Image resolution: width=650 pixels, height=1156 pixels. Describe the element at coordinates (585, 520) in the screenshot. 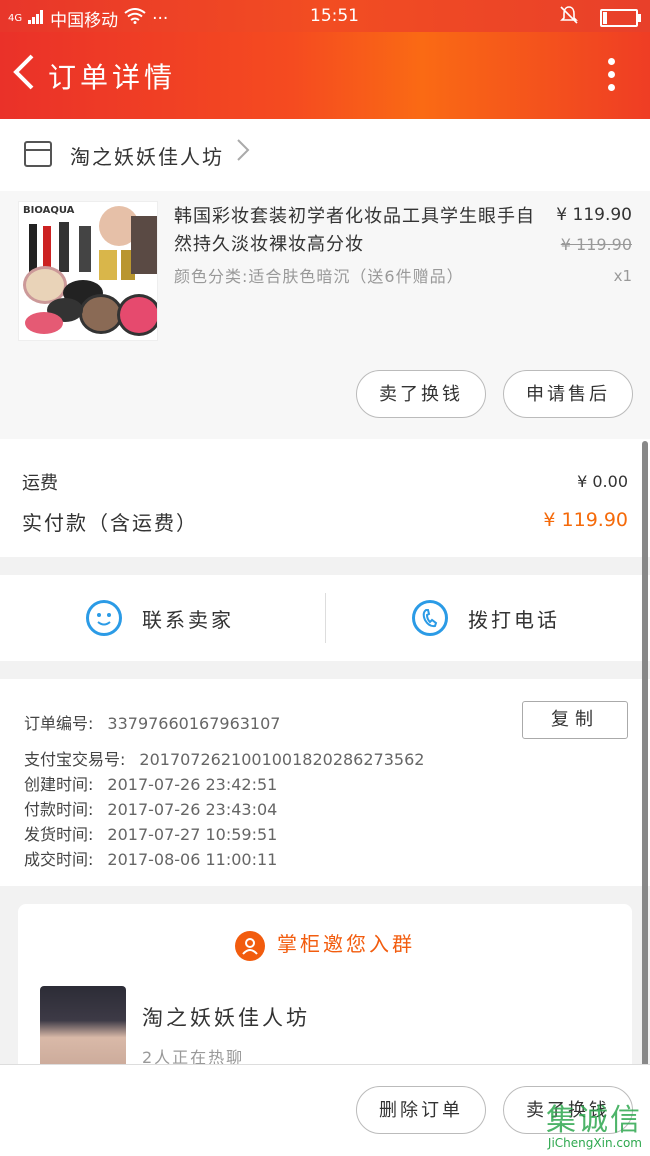

I see `paid-value: ¥ 119.90` at that location.